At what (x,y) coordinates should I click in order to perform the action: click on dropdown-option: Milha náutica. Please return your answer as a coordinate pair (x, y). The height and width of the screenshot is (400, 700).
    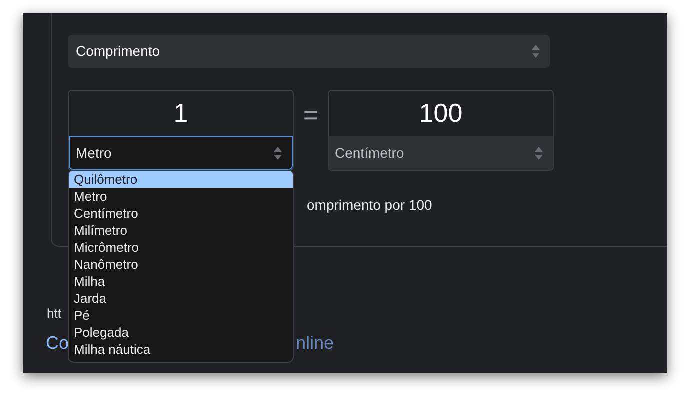
    Looking at the image, I should click on (181, 349).